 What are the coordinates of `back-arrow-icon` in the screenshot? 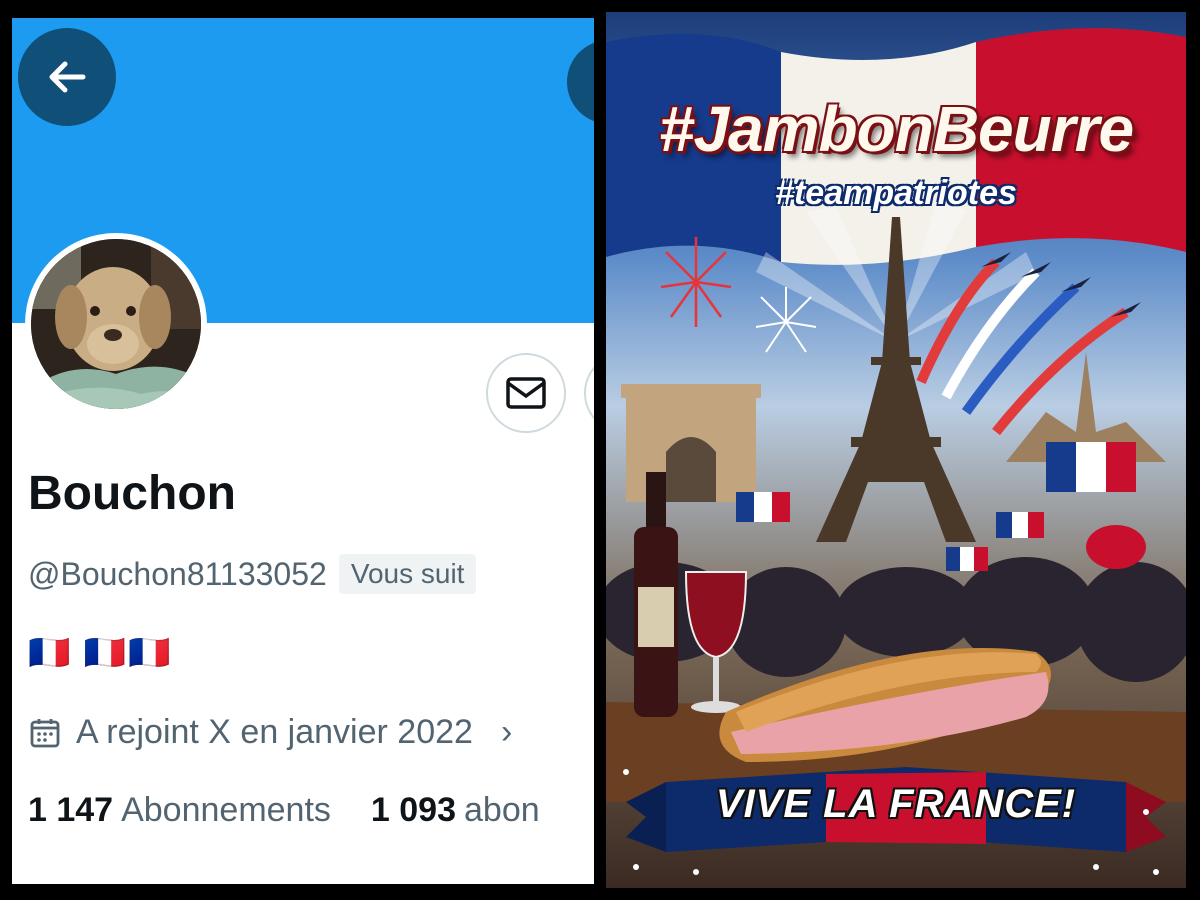 It's located at (67, 77).